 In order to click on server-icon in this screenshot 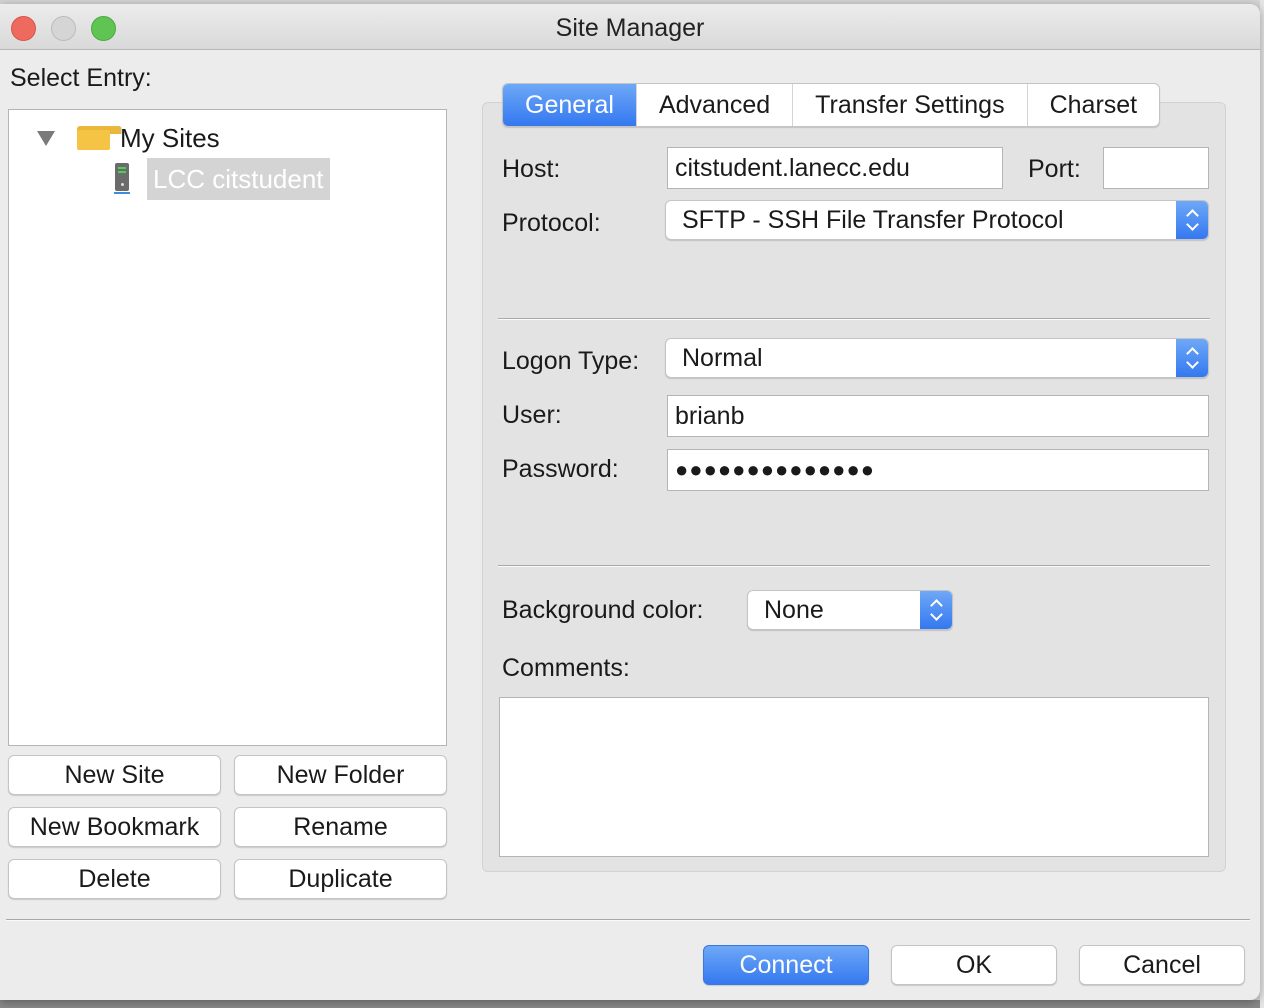, I will do `click(122, 179)`.